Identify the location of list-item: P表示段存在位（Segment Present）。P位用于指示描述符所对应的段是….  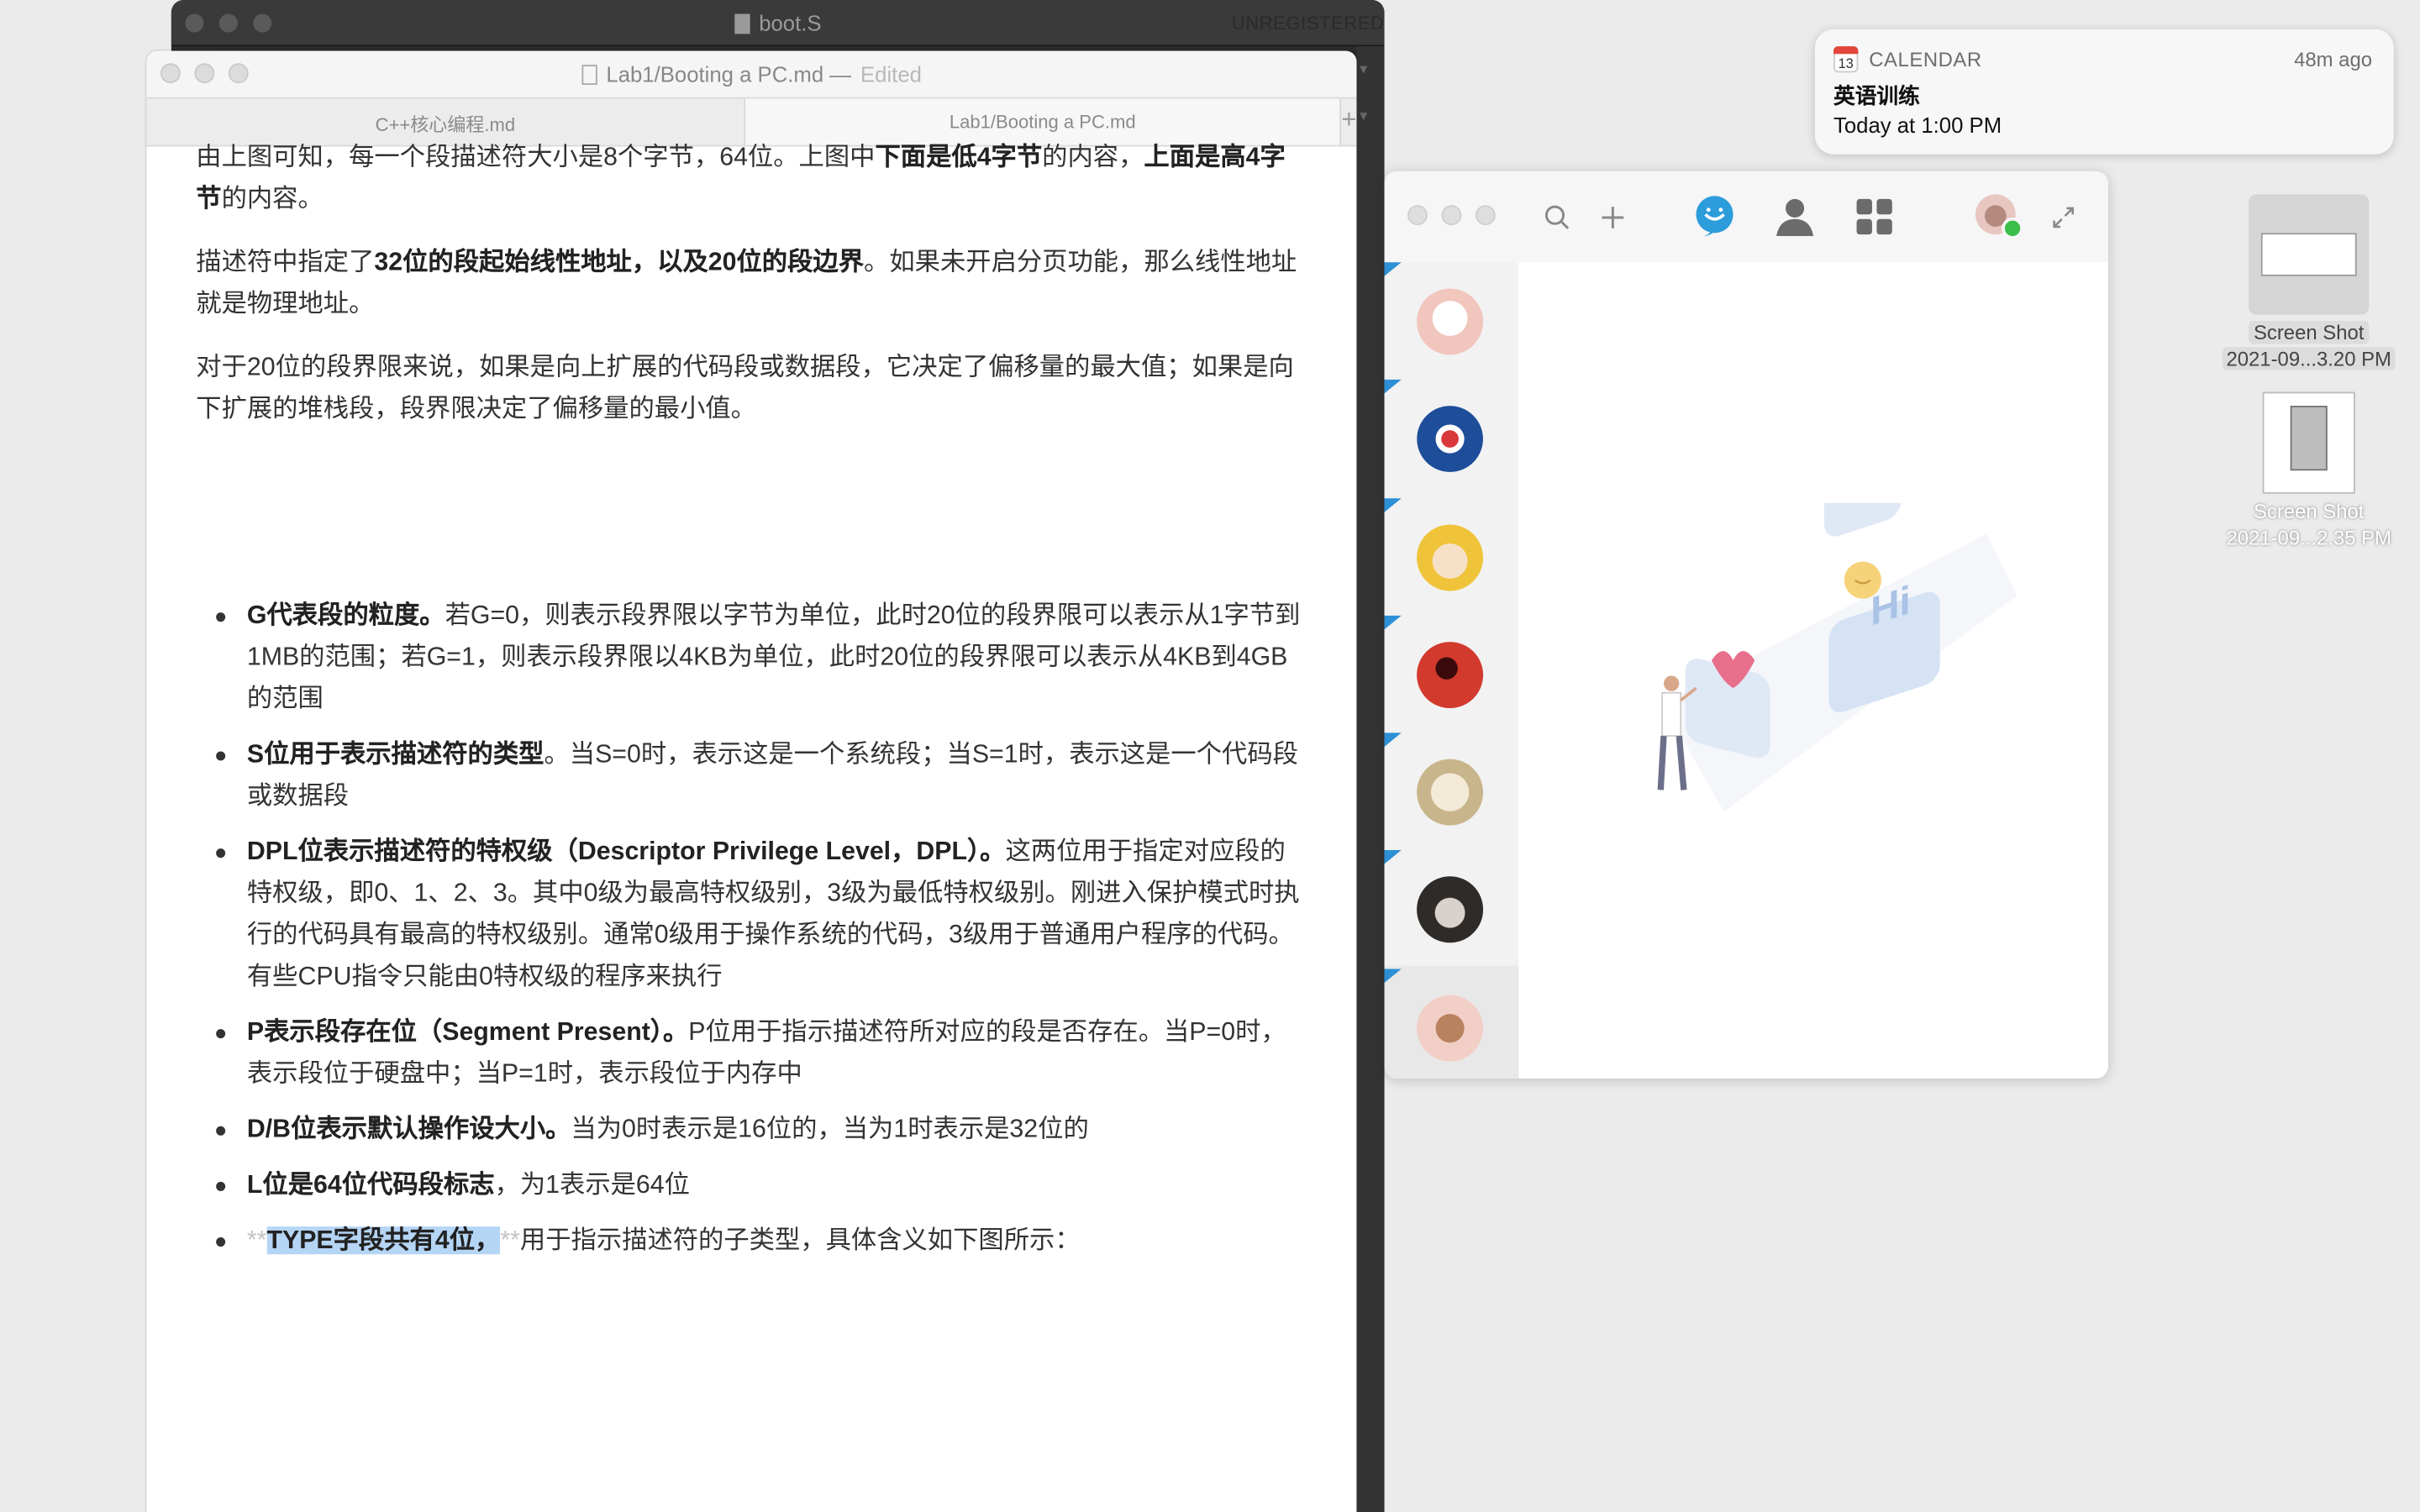
(753, 1053).